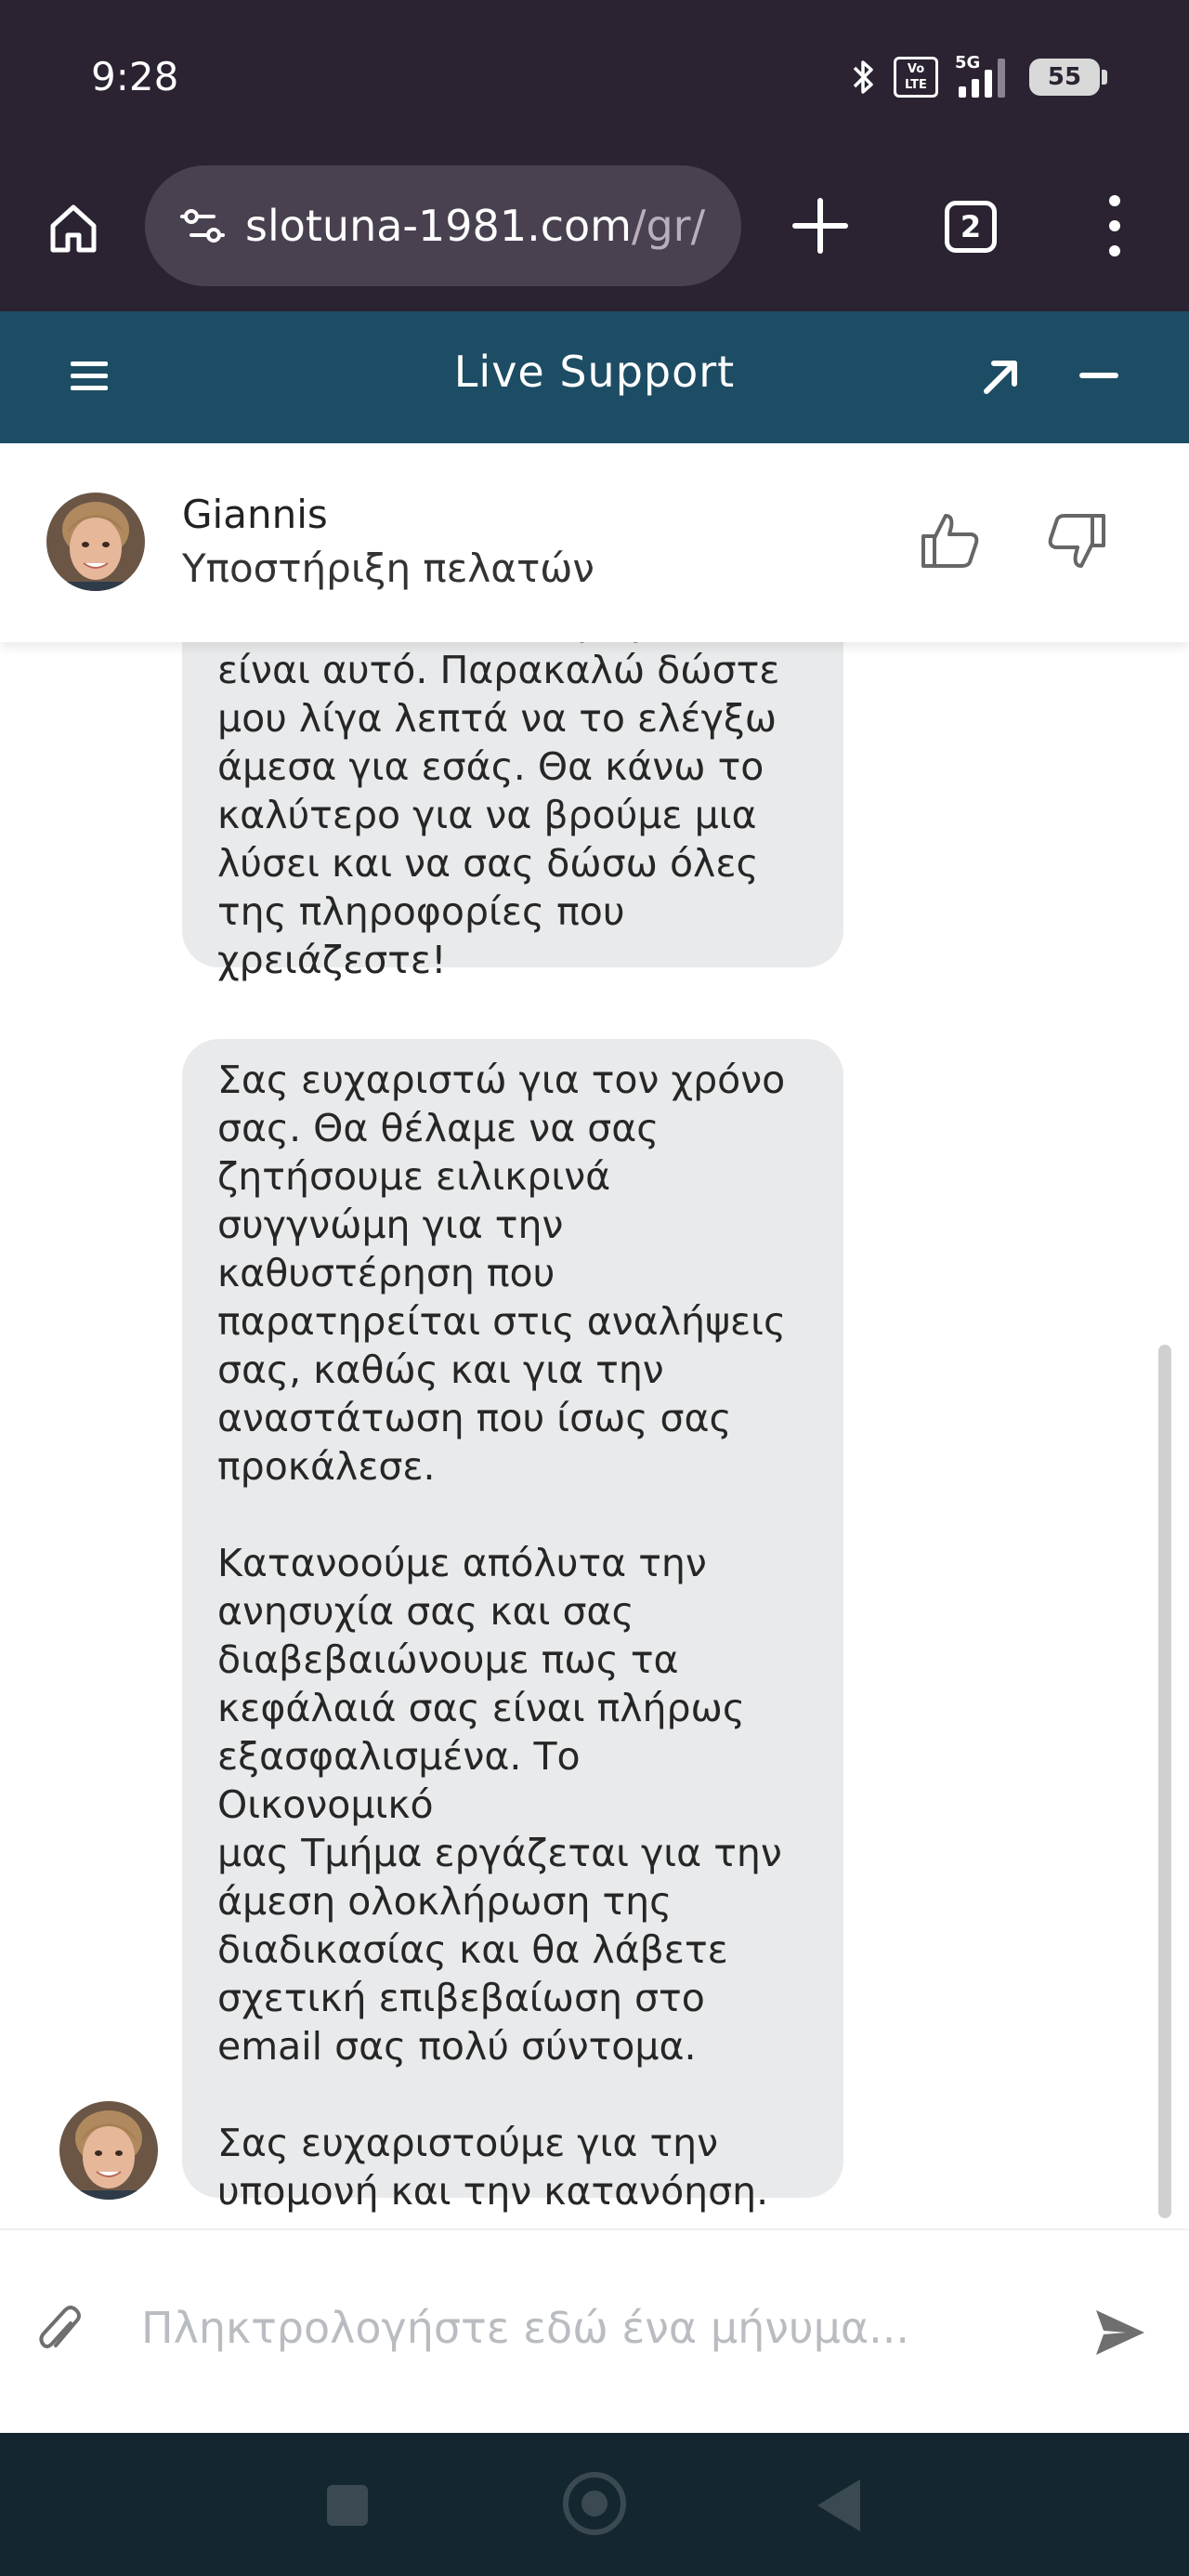 This screenshot has width=1189, height=2576. Describe the element at coordinates (1077, 540) in the screenshot. I see `thumbs-down-icon` at that location.